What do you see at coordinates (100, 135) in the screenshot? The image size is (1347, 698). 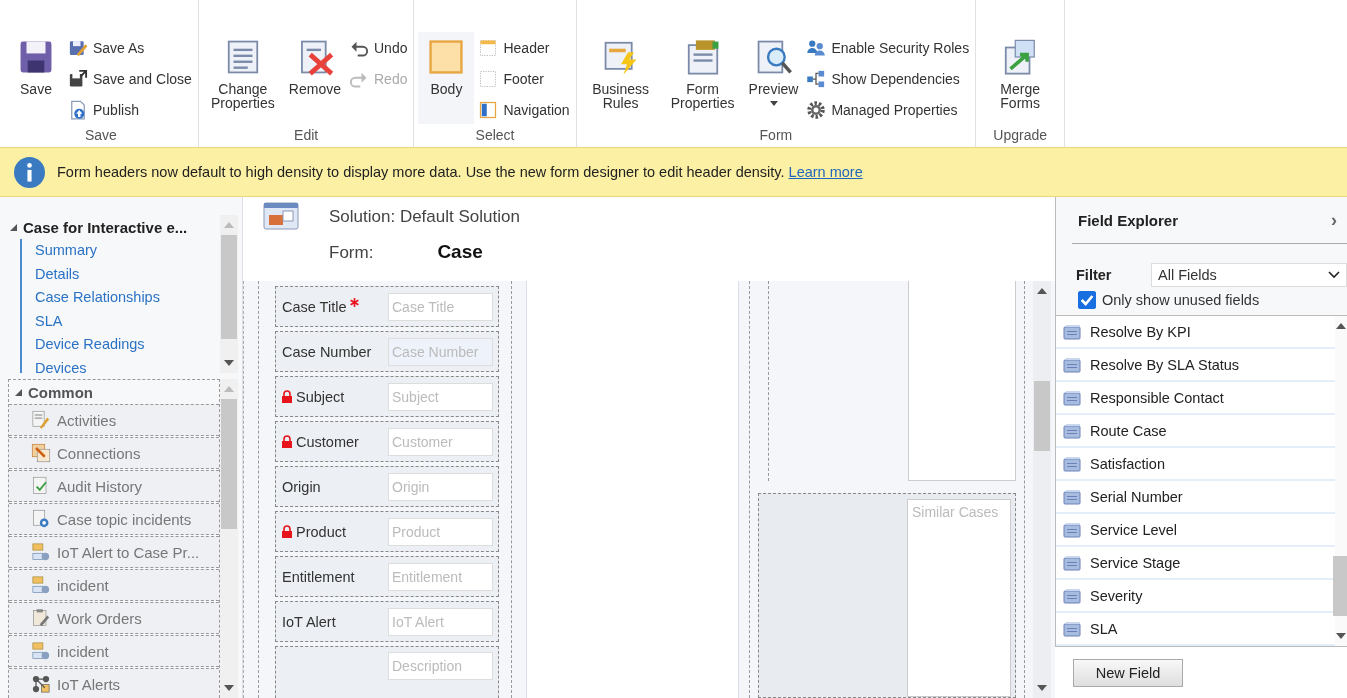 I see `group-label: Save` at bounding box center [100, 135].